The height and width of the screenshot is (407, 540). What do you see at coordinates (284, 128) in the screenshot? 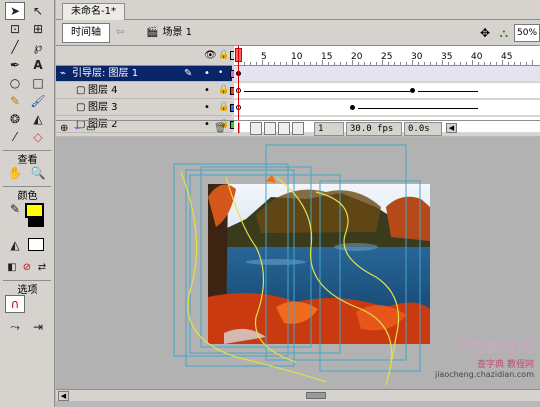
I see `edit-multiple-frames-icon` at bounding box center [284, 128].